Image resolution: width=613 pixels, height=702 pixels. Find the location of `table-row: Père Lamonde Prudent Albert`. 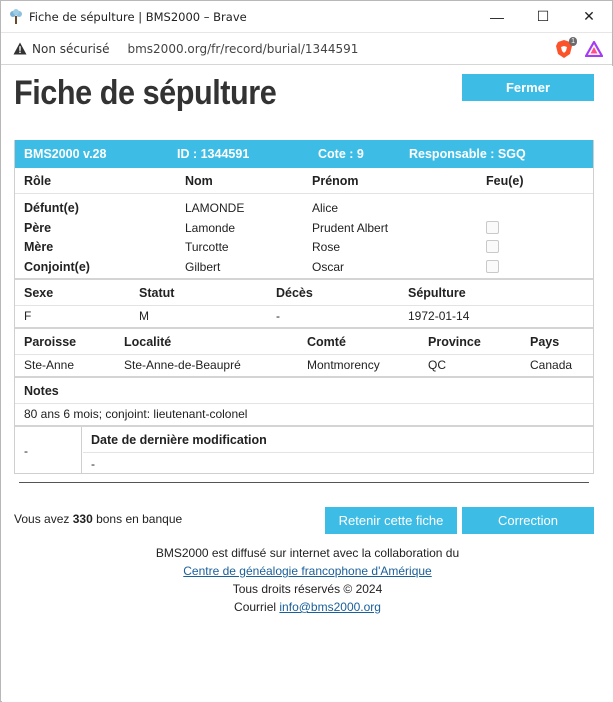

table-row: Père Lamonde Prudent Albert is located at coordinates (304, 228).